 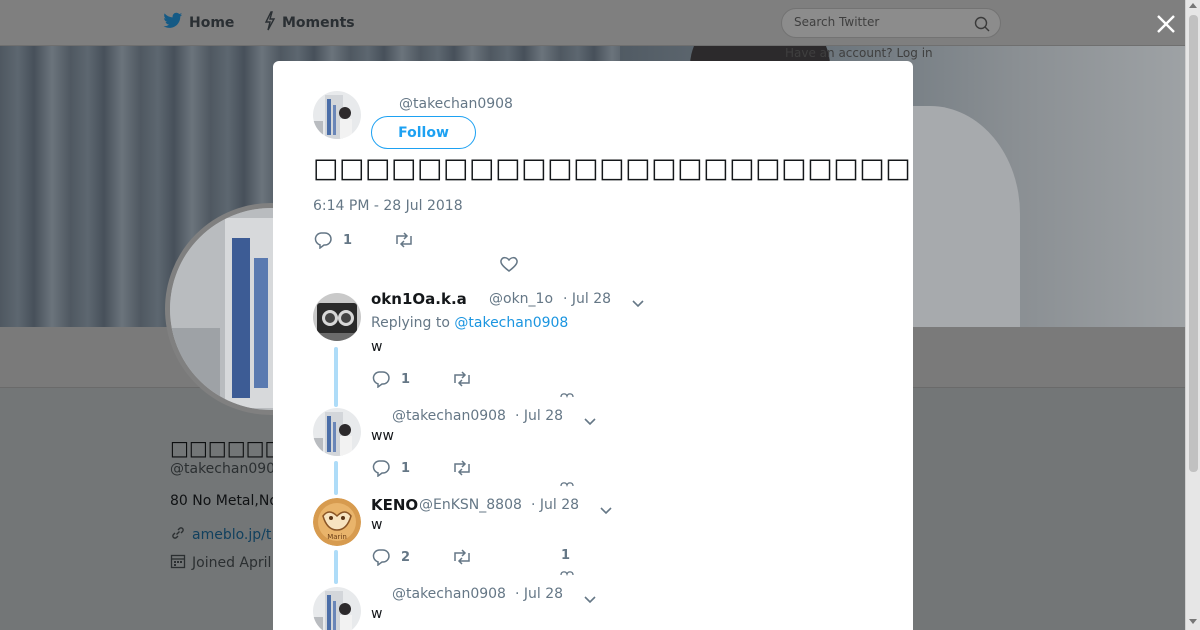 I want to click on reply-2-text: ww, so click(x=382, y=436).